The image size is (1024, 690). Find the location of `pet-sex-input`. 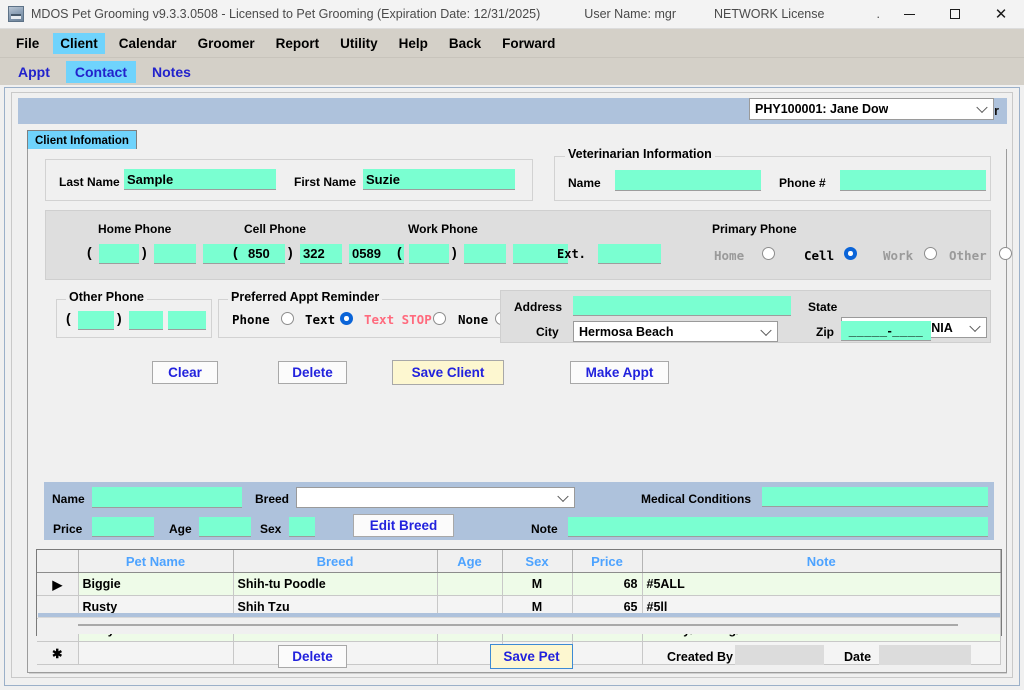

pet-sex-input is located at coordinates (302, 527).